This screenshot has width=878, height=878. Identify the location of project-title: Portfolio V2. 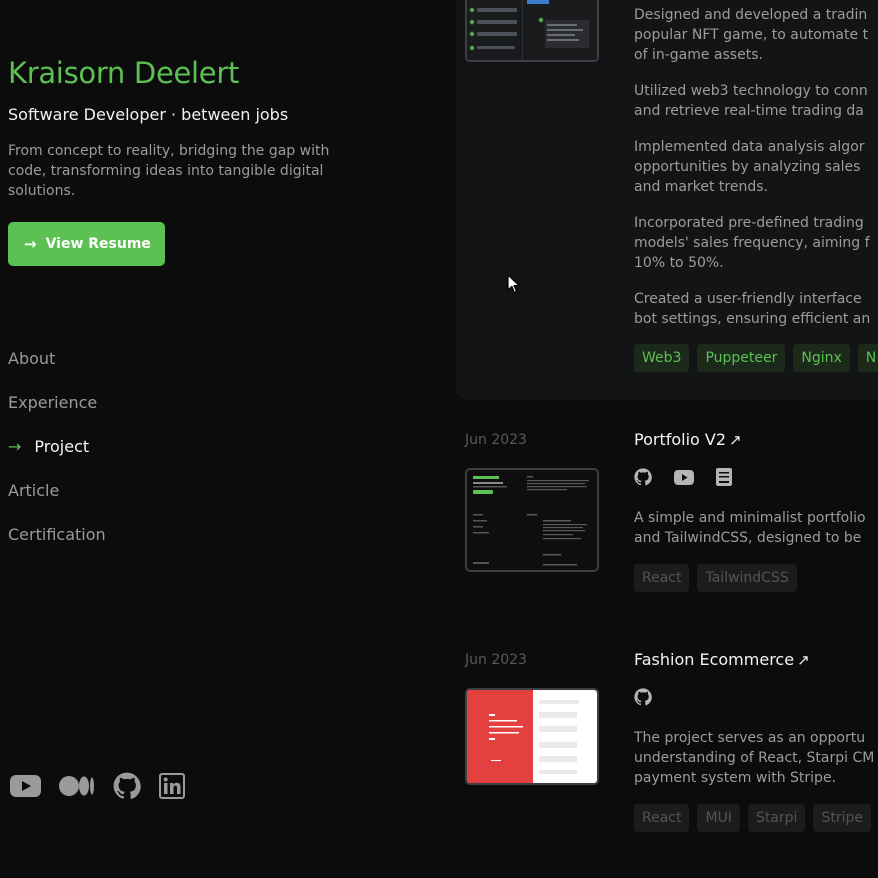
(680, 439).